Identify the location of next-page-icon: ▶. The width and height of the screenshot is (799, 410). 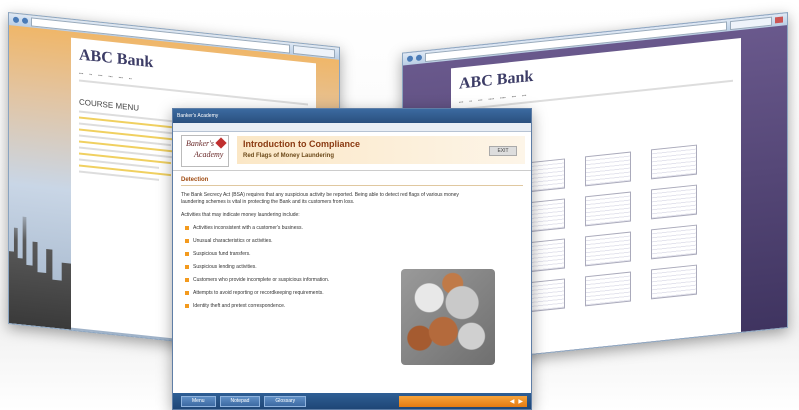
(520, 401).